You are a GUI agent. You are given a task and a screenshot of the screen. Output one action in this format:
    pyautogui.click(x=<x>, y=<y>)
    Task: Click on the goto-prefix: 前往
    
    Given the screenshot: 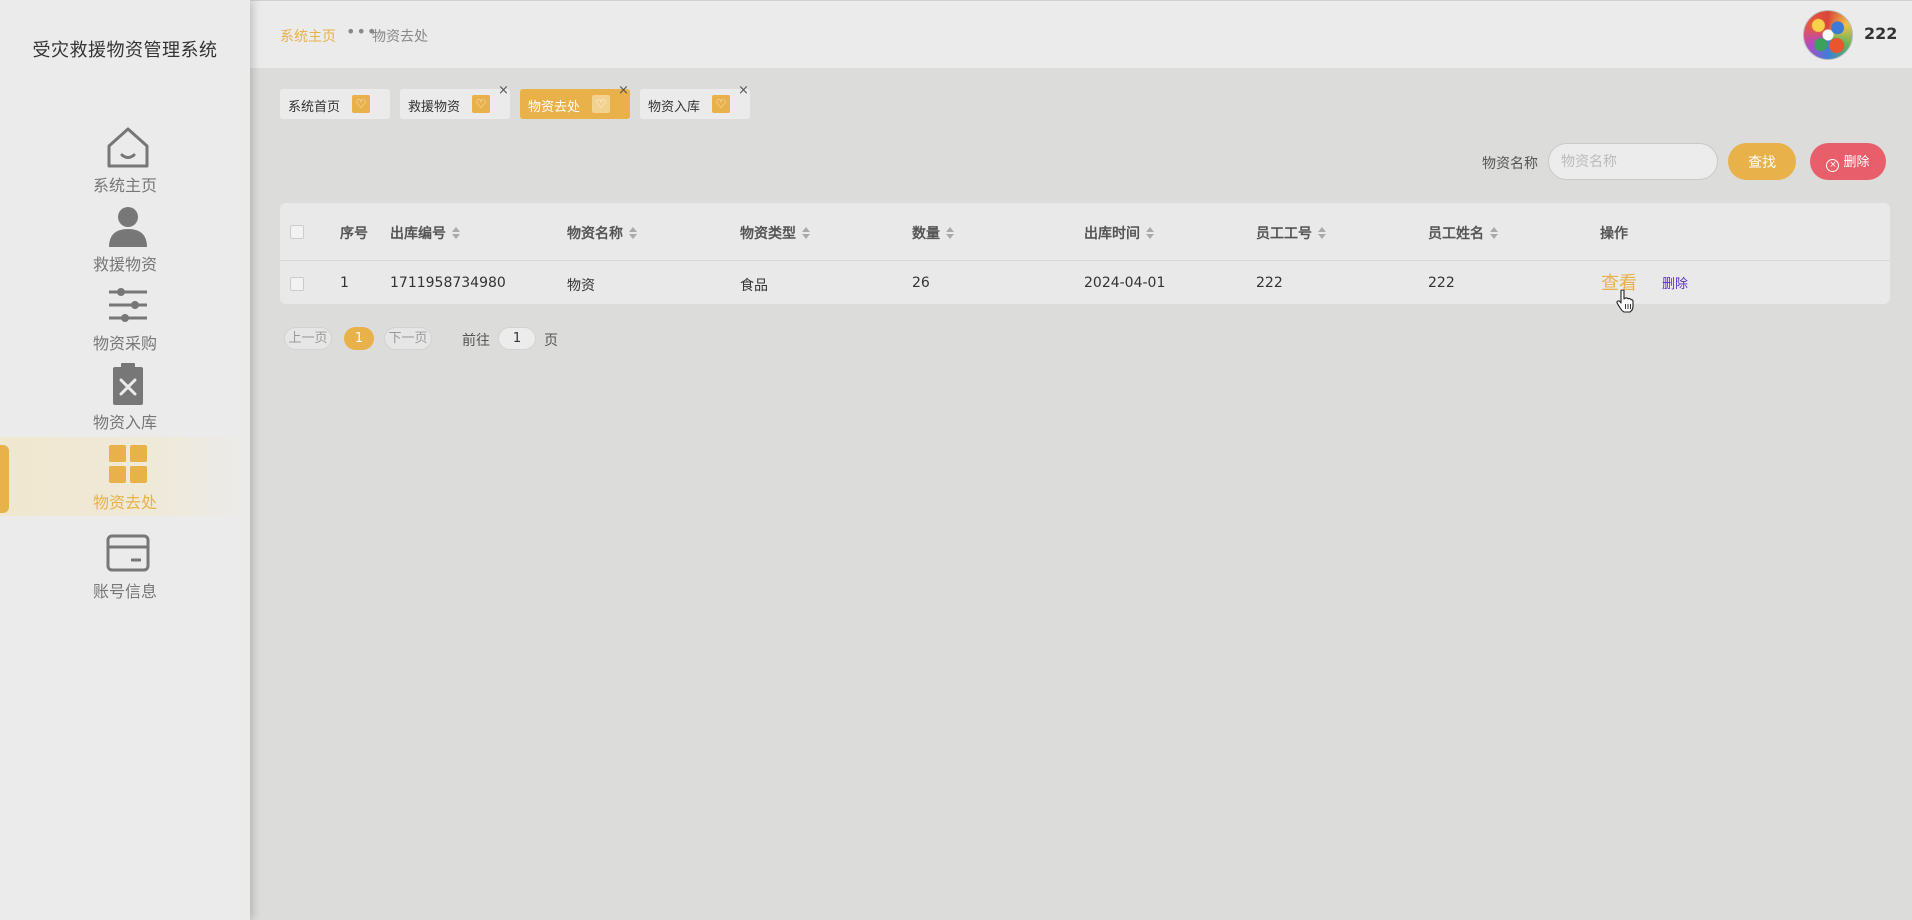 What is the action you would take?
    pyautogui.click(x=476, y=341)
    